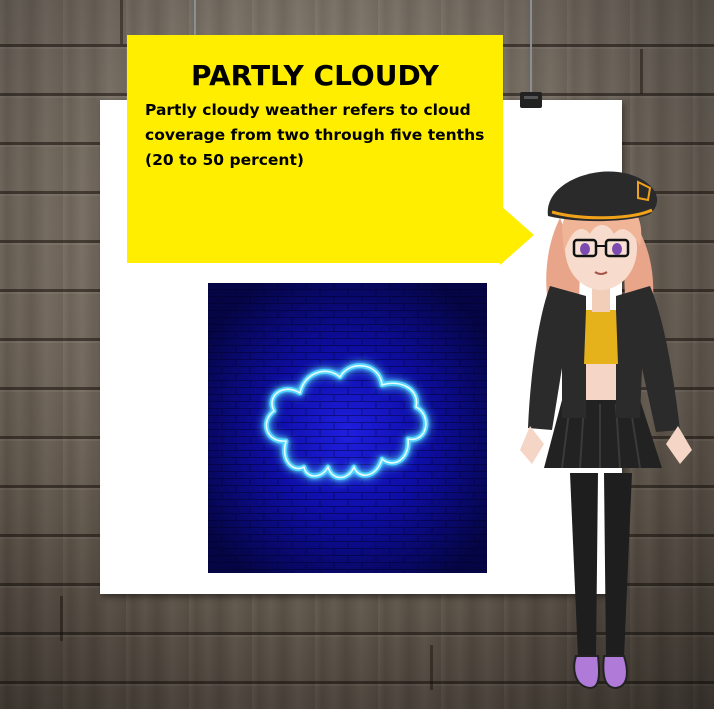  What do you see at coordinates (586, 672) in the screenshot?
I see `left-shoe` at bounding box center [586, 672].